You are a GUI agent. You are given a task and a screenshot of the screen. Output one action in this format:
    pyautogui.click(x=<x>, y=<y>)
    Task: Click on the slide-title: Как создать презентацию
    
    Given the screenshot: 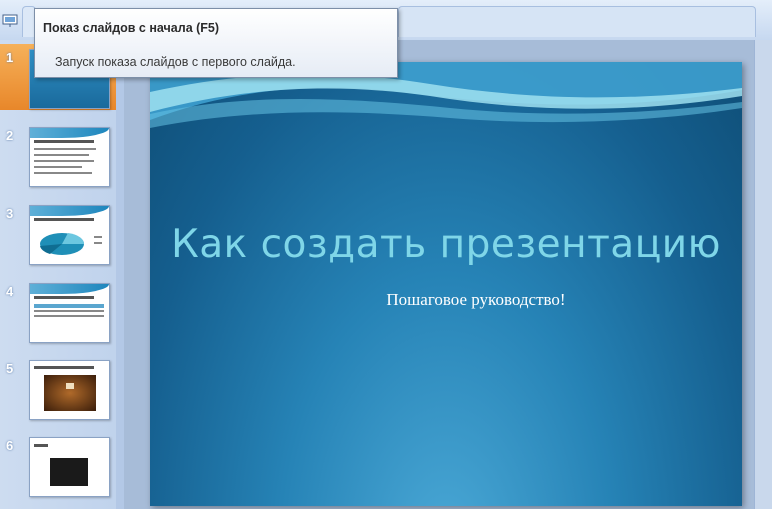 What is the action you would take?
    pyautogui.click(x=446, y=244)
    